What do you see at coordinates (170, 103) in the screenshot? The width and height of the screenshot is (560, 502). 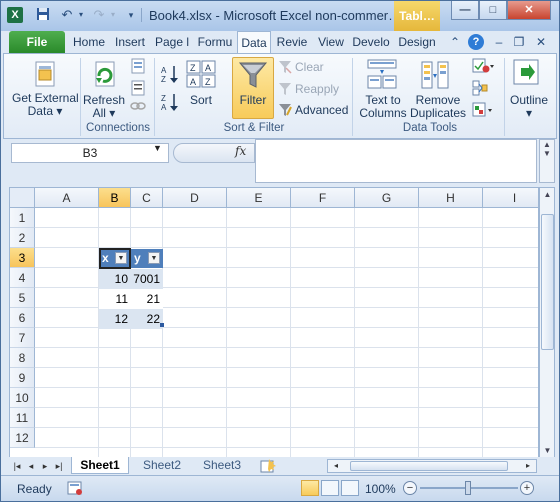 I see `sort-z-to-a-icon: ZA` at bounding box center [170, 103].